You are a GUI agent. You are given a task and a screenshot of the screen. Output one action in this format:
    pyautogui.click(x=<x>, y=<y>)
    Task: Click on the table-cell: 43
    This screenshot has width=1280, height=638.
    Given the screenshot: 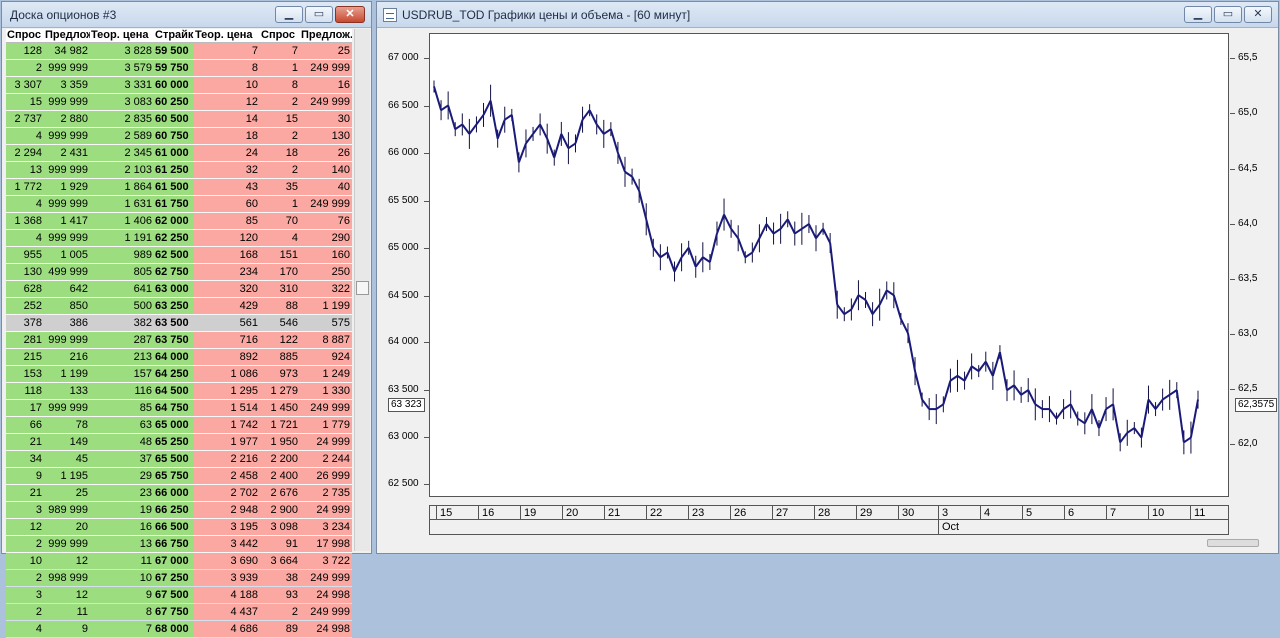 What is the action you would take?
    pyautogui.click(x=227, y=187)
    